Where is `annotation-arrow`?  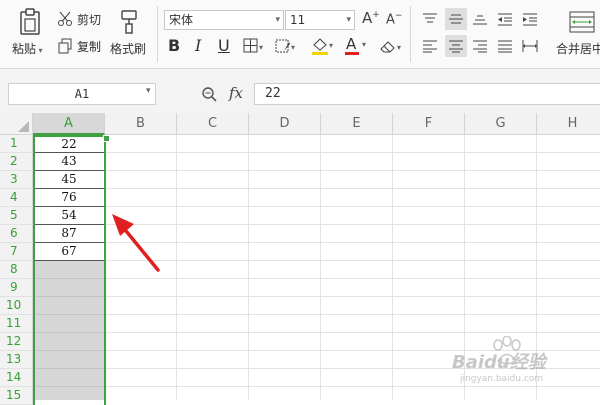
annotation-arrow is located at coordinates (136, 243).